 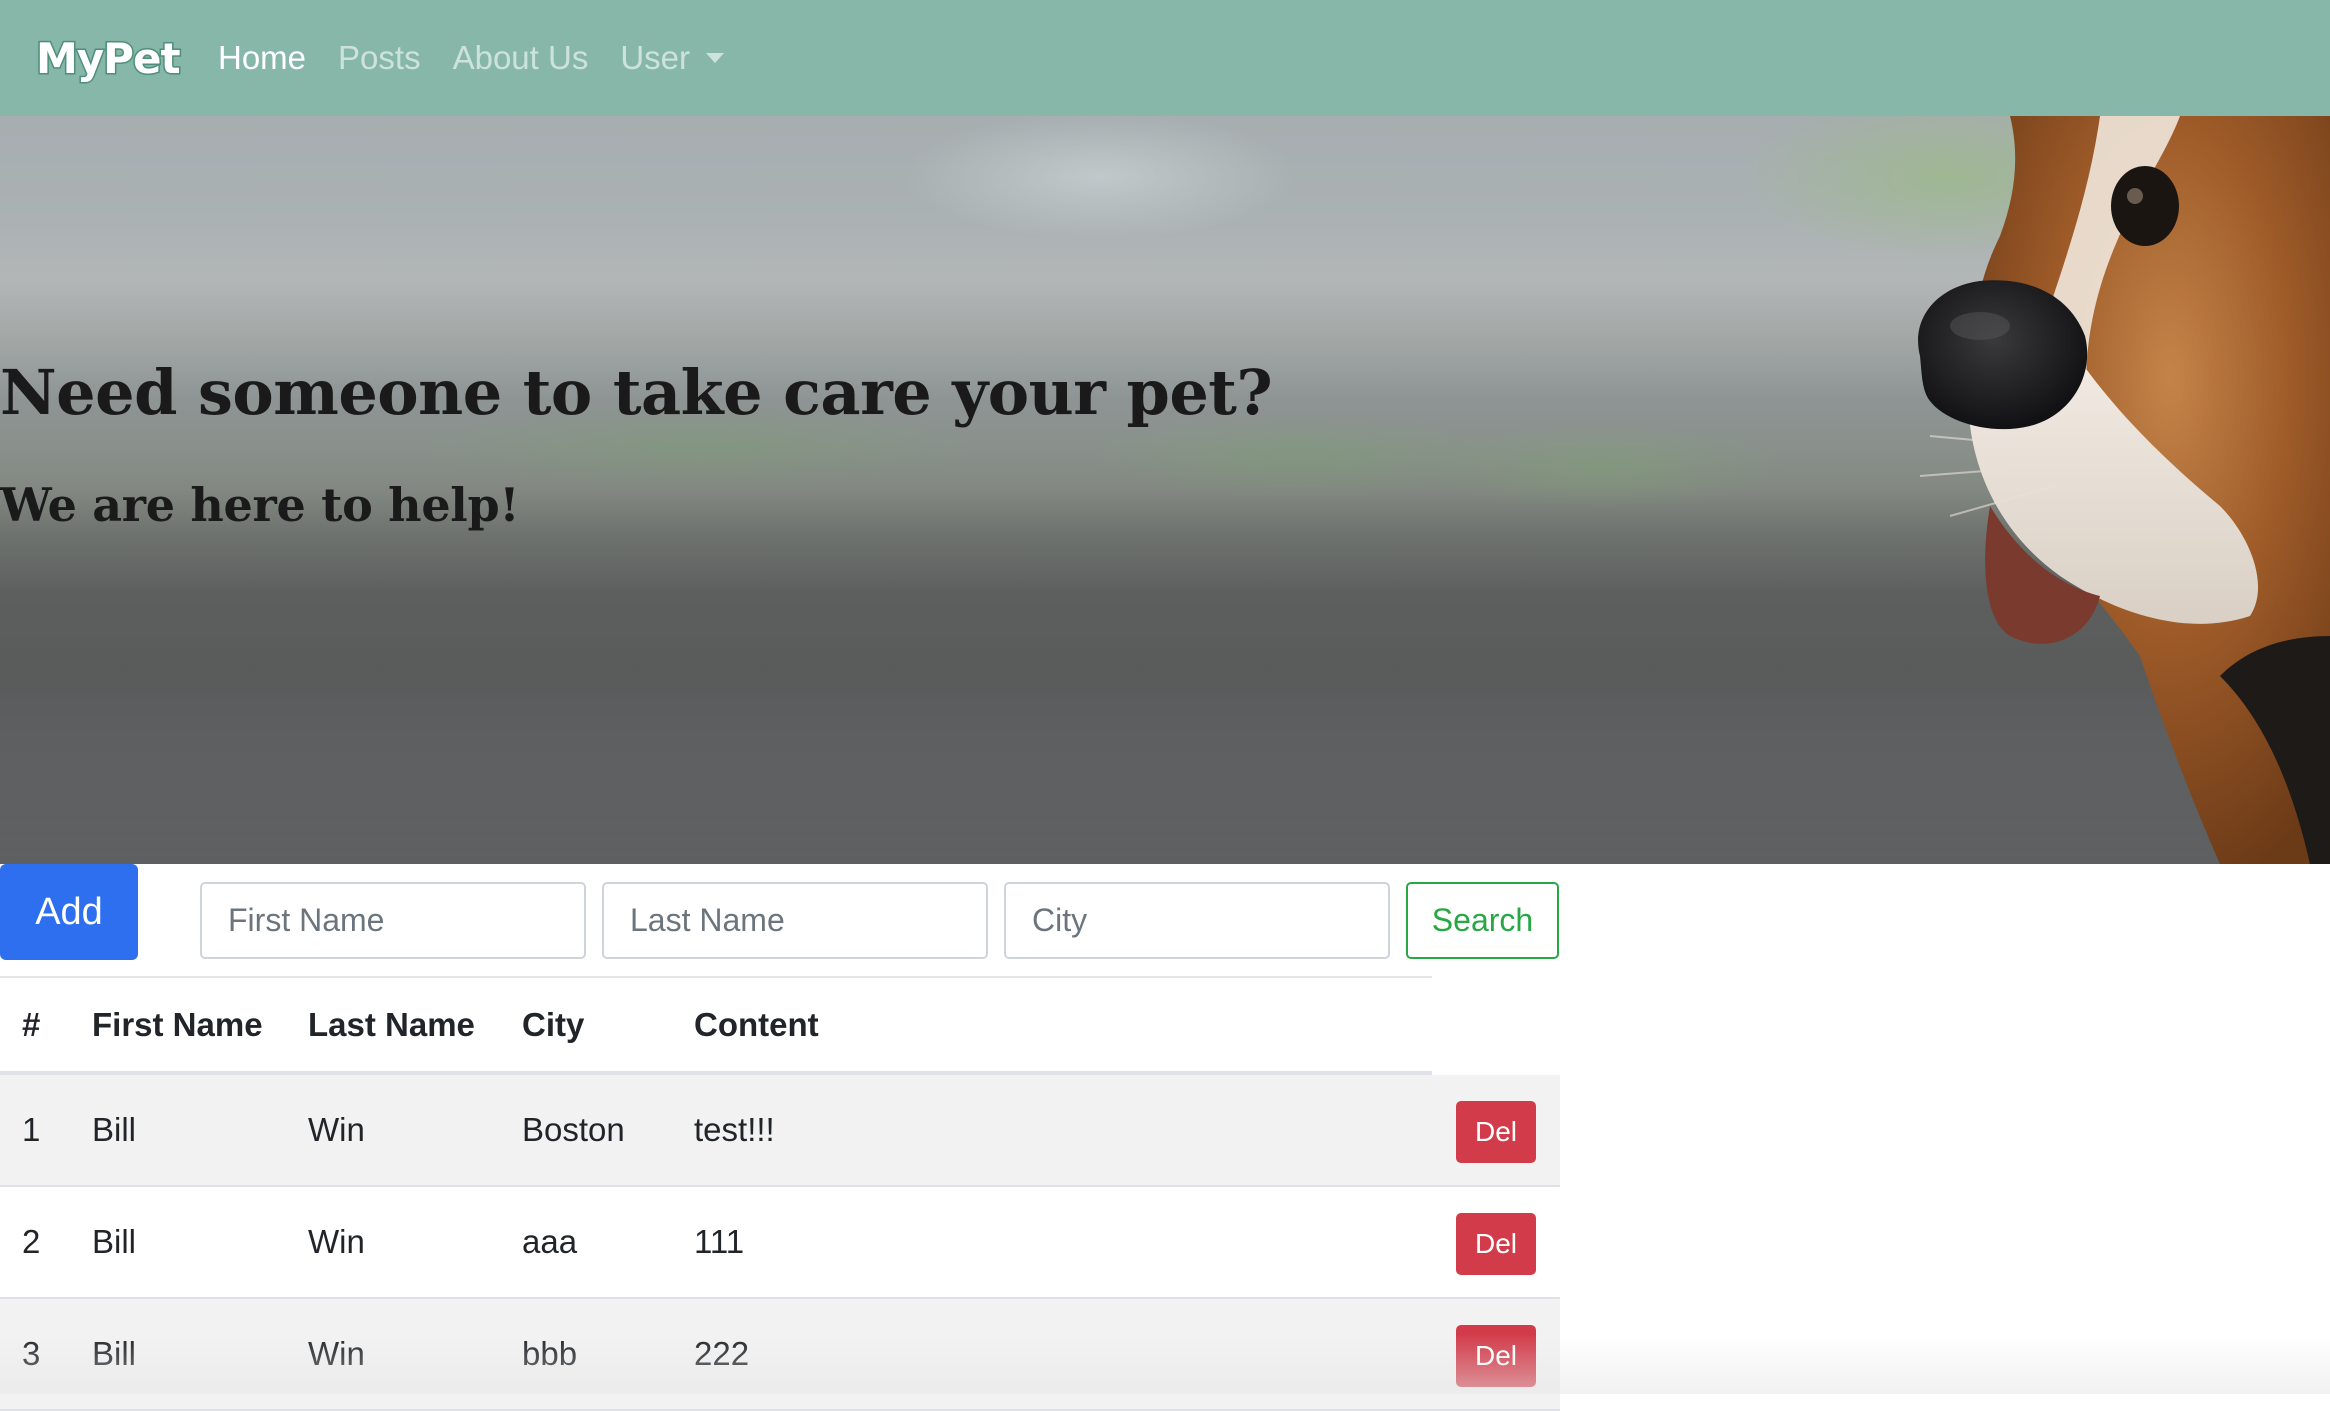 I want to click on nav-link-about-us: About Us, so click(x=521, y=58).